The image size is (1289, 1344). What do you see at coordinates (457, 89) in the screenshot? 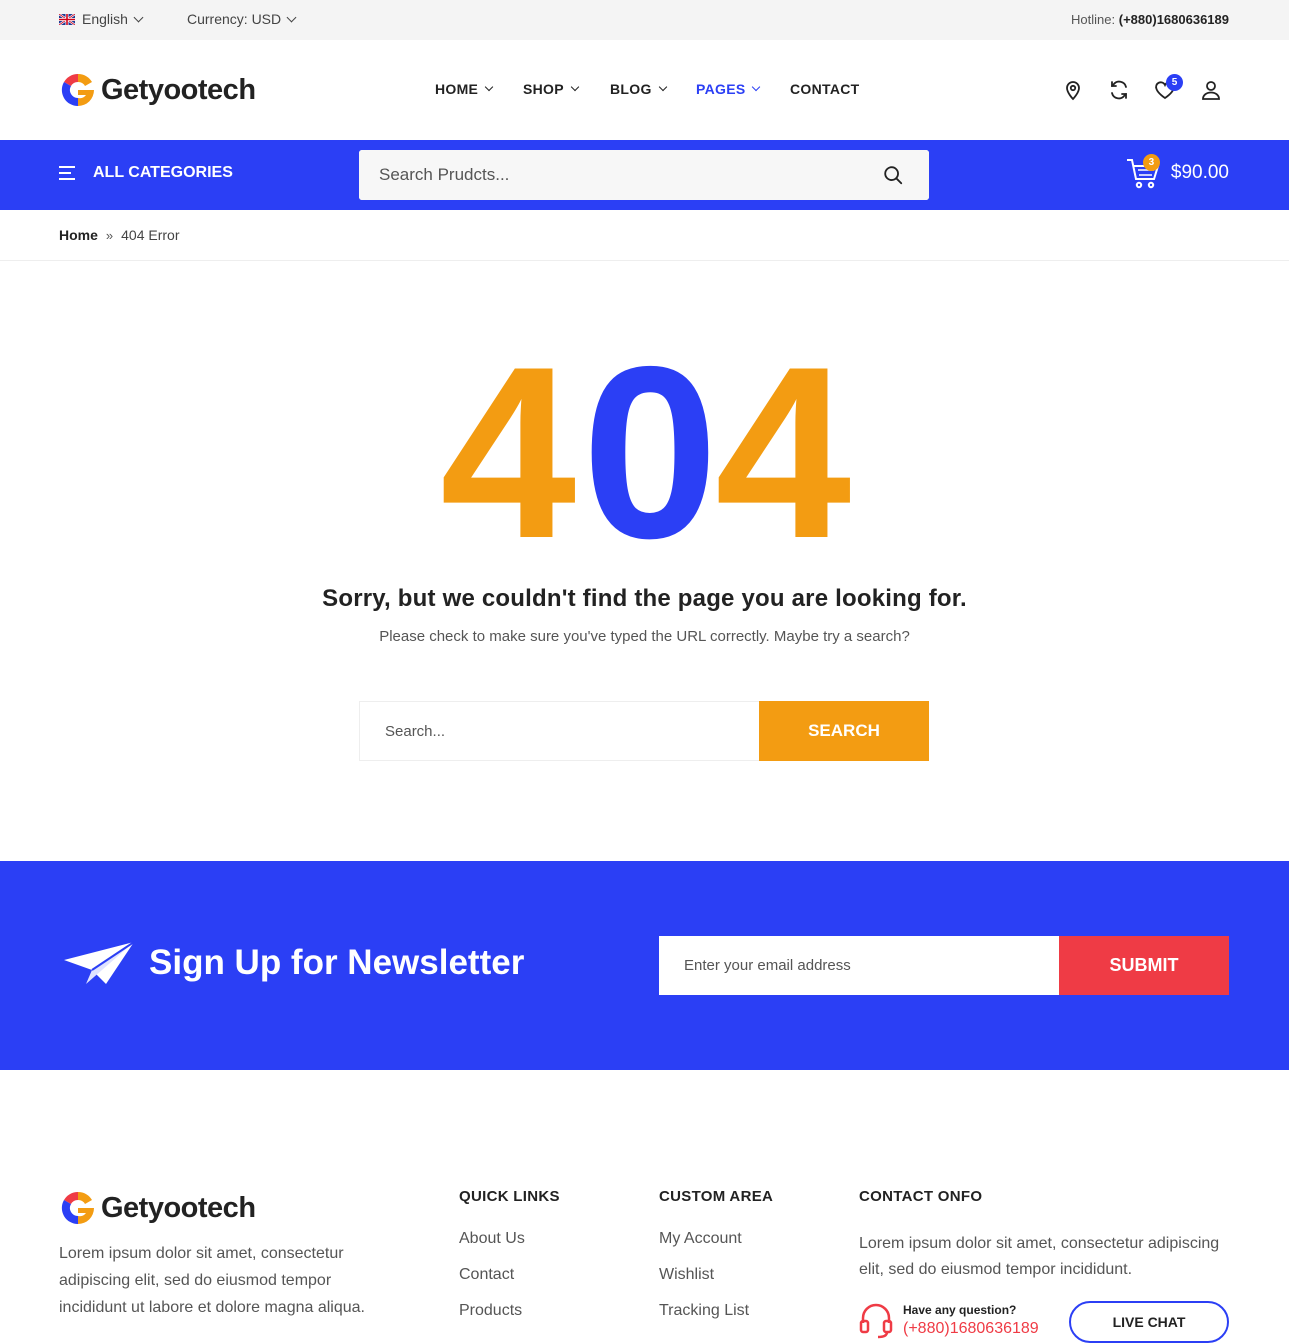
I see `nav-label: HOME` at bounding box center [457, 89].